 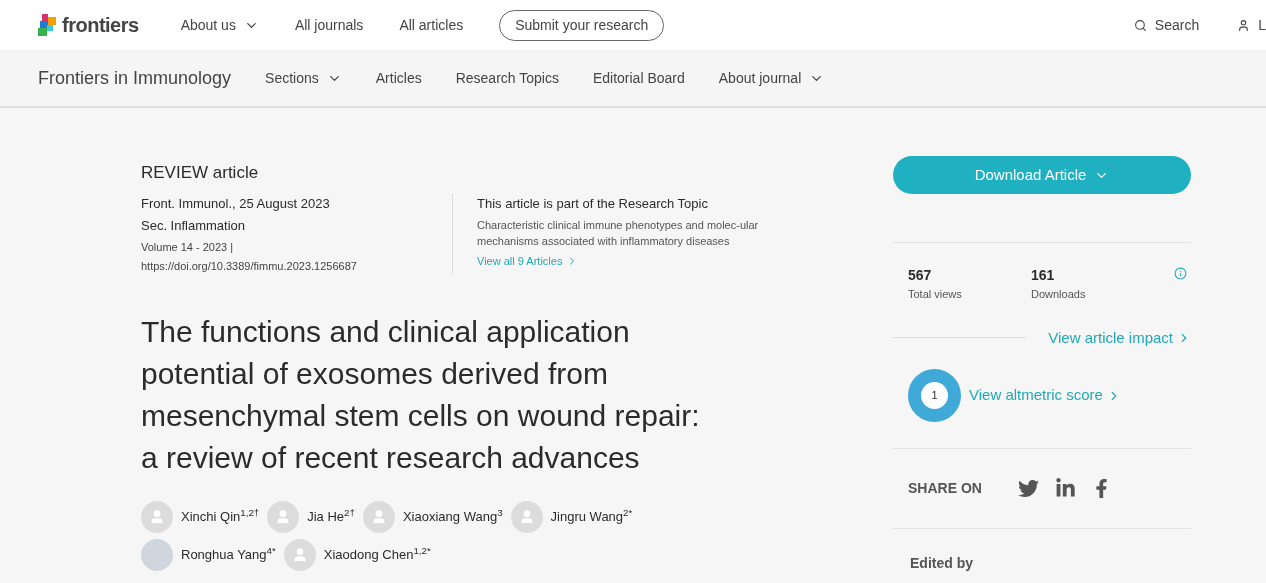 What do you see at coordinates (1028, 488) in the screenshot?
I see `twitter-icon` at bounding box center [1028, 488].